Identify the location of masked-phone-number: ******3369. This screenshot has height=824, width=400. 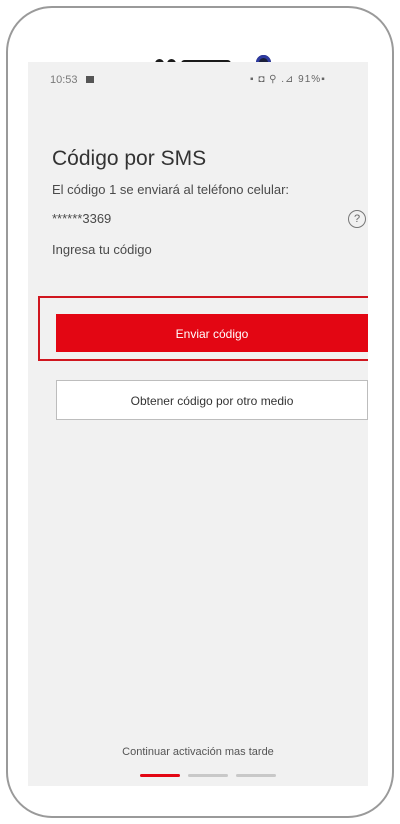
(82, 218).